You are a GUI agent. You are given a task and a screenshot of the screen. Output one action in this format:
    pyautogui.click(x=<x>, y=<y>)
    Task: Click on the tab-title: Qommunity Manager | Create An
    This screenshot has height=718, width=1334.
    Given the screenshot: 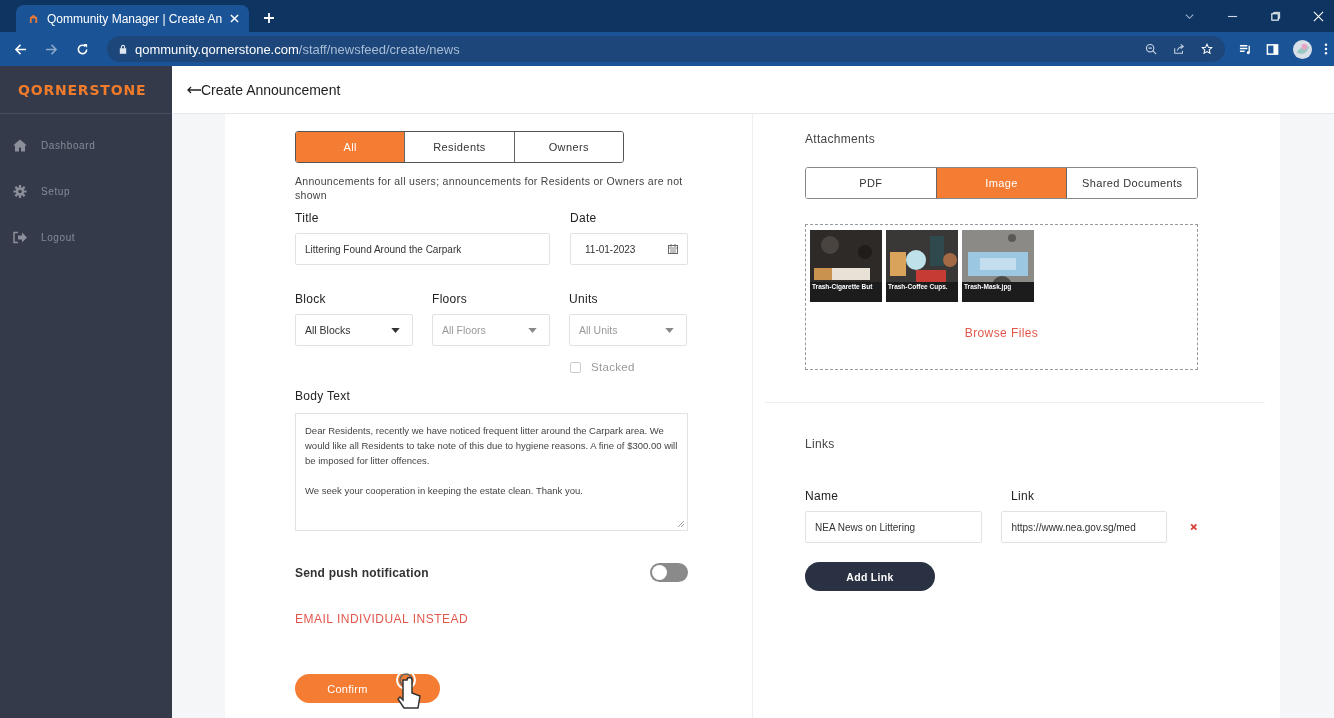 What is the action you would take?
    pyautogui.click(x=135, y=18)
    